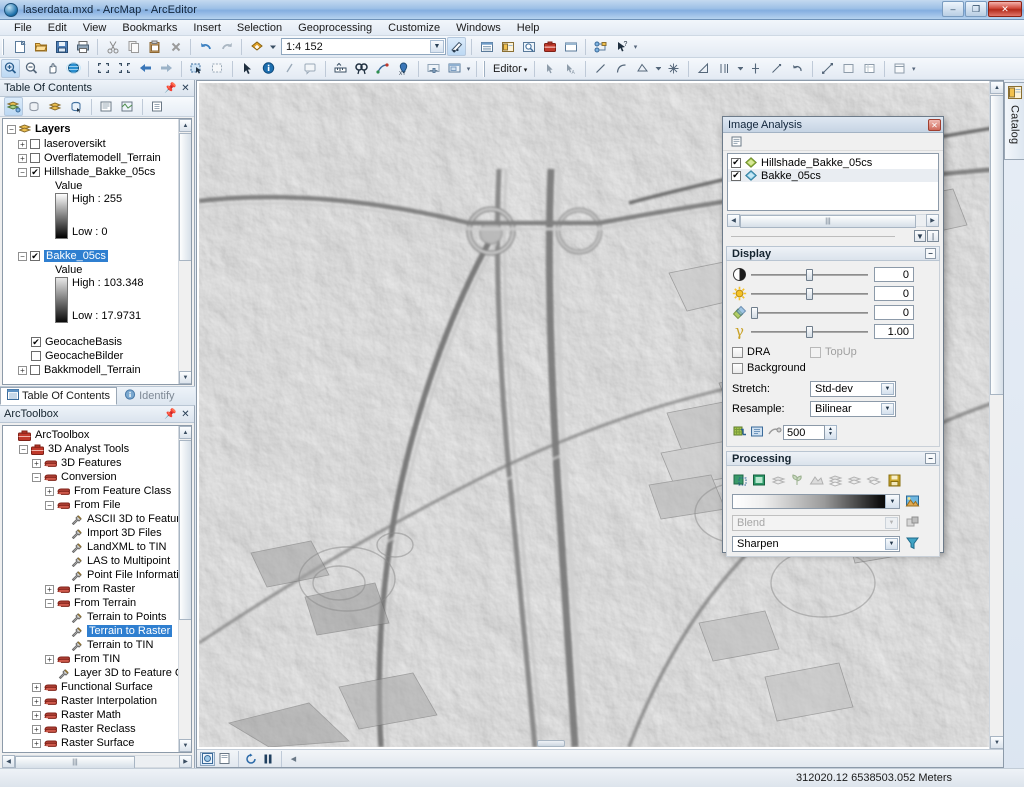 The height and width of the screenshot is (787, 1024). What do you see at coordinates (831, 432) in the screenshot?
I see `max-size-stepper: ▲ ▼` at bounding box center [831, 432].